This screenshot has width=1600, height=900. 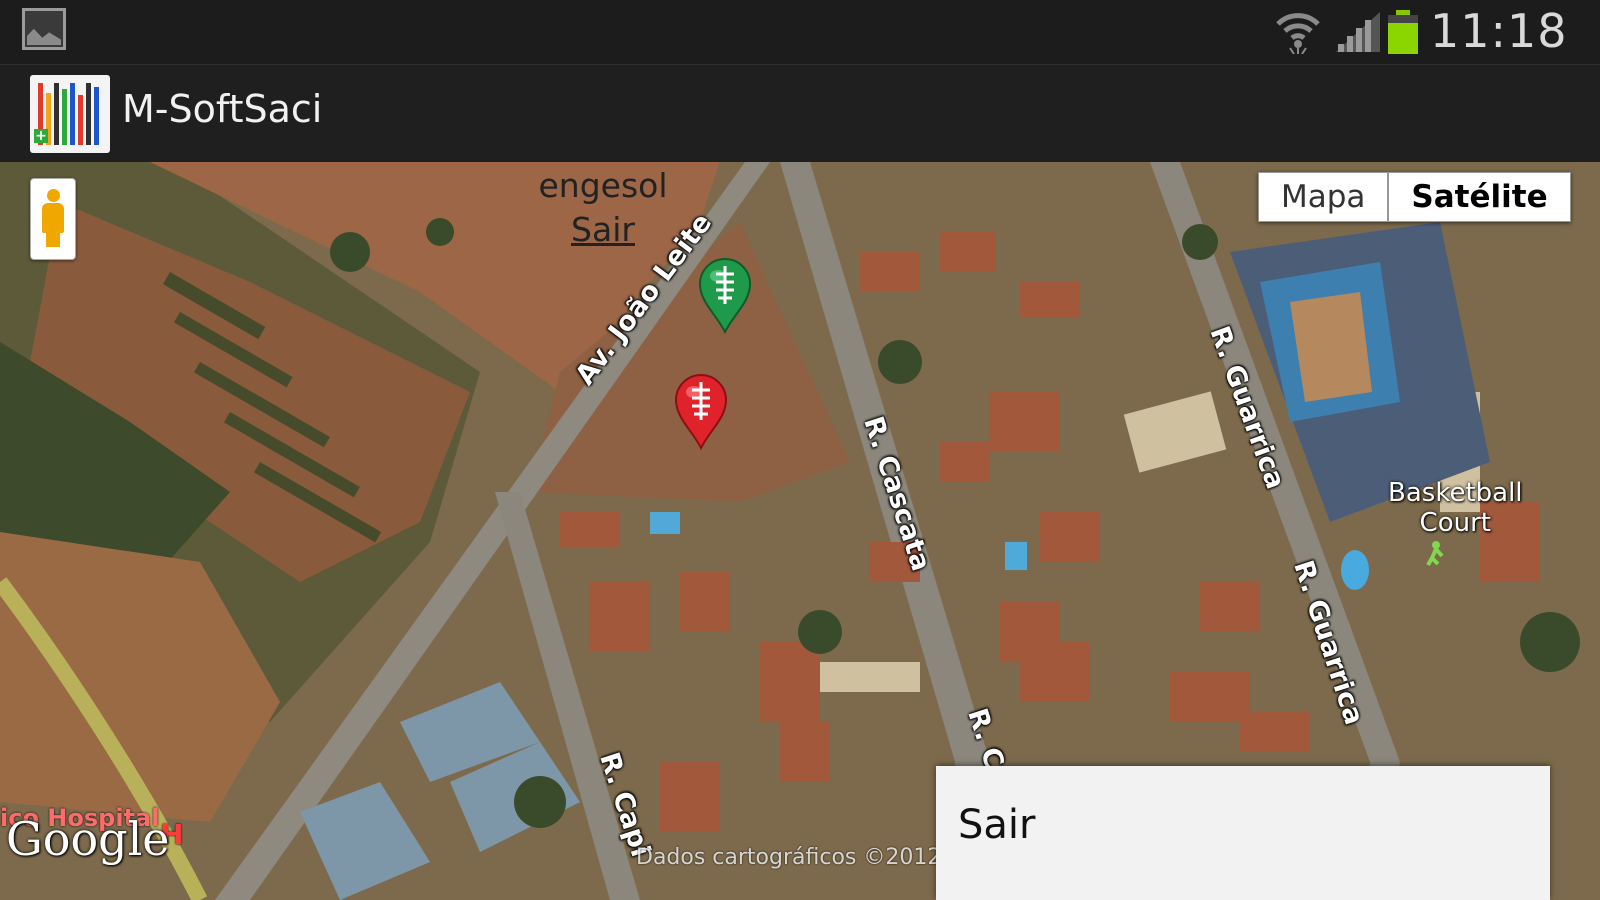 What do you see at coordinates (53, 219) in the screenshot?
I see `street-view-pegman-button` at bounding box center [53, 219].